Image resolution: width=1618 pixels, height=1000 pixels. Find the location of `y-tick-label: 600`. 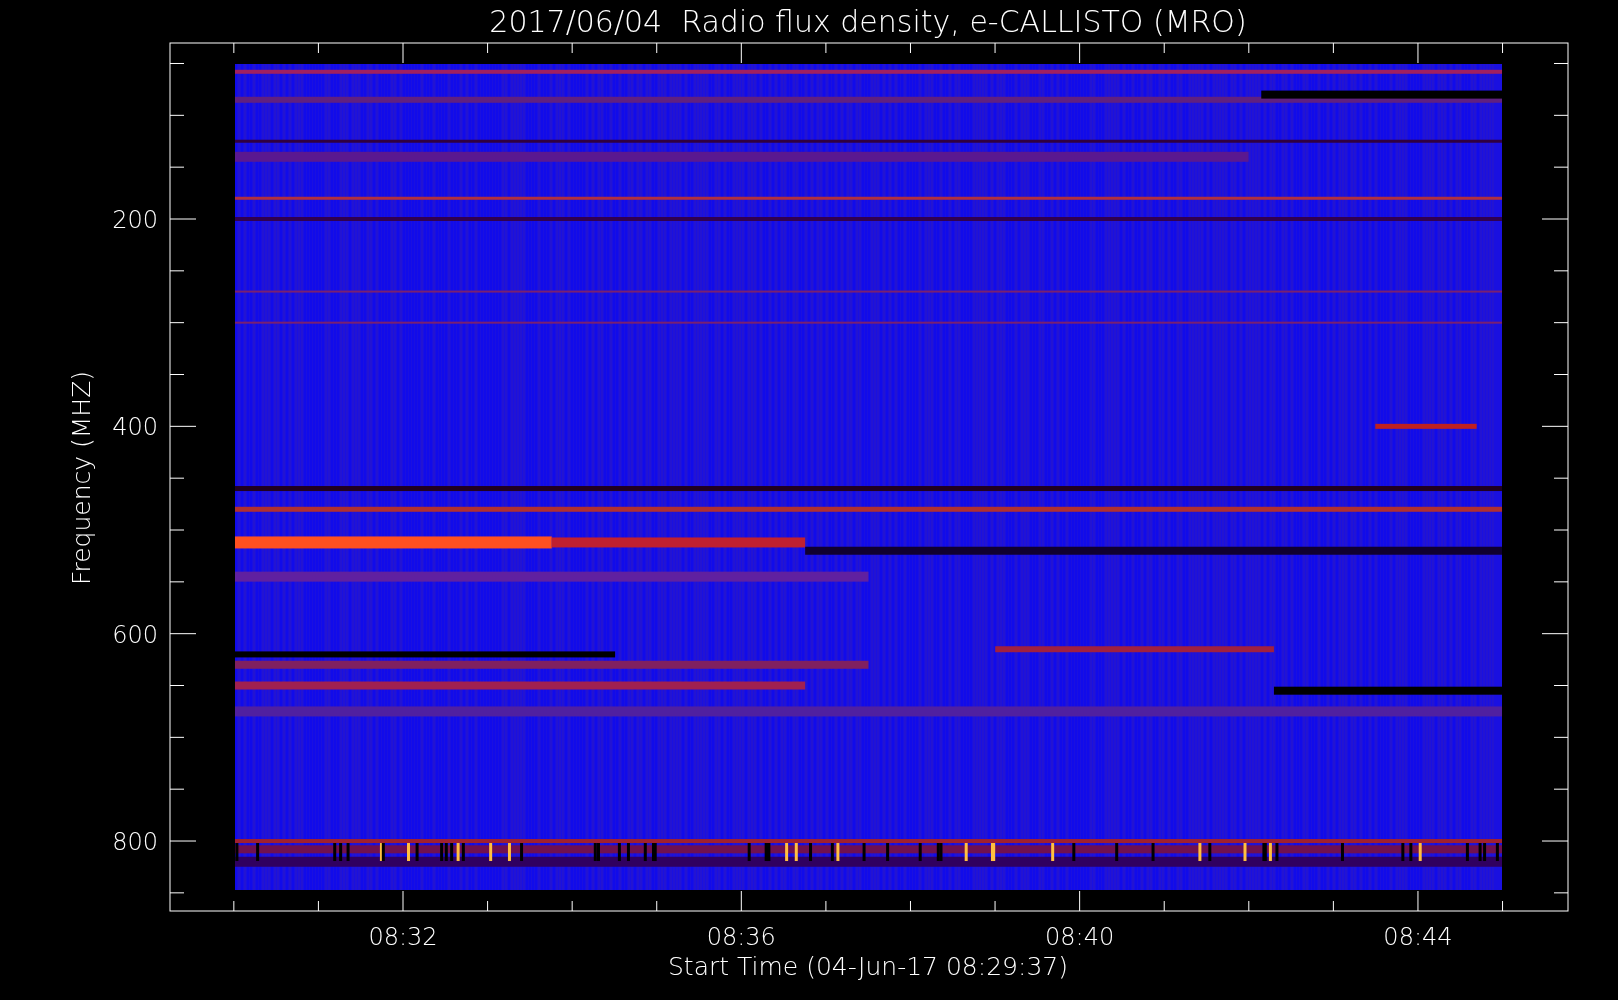

y-tick-label: 600 is located at coordinates (135, 634).